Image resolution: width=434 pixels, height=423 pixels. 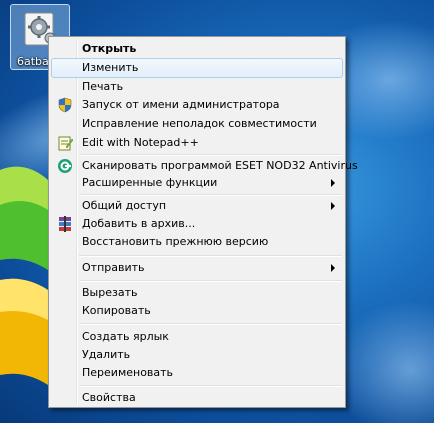 I want to click on winrar-icon, so click(x=65, y=224).